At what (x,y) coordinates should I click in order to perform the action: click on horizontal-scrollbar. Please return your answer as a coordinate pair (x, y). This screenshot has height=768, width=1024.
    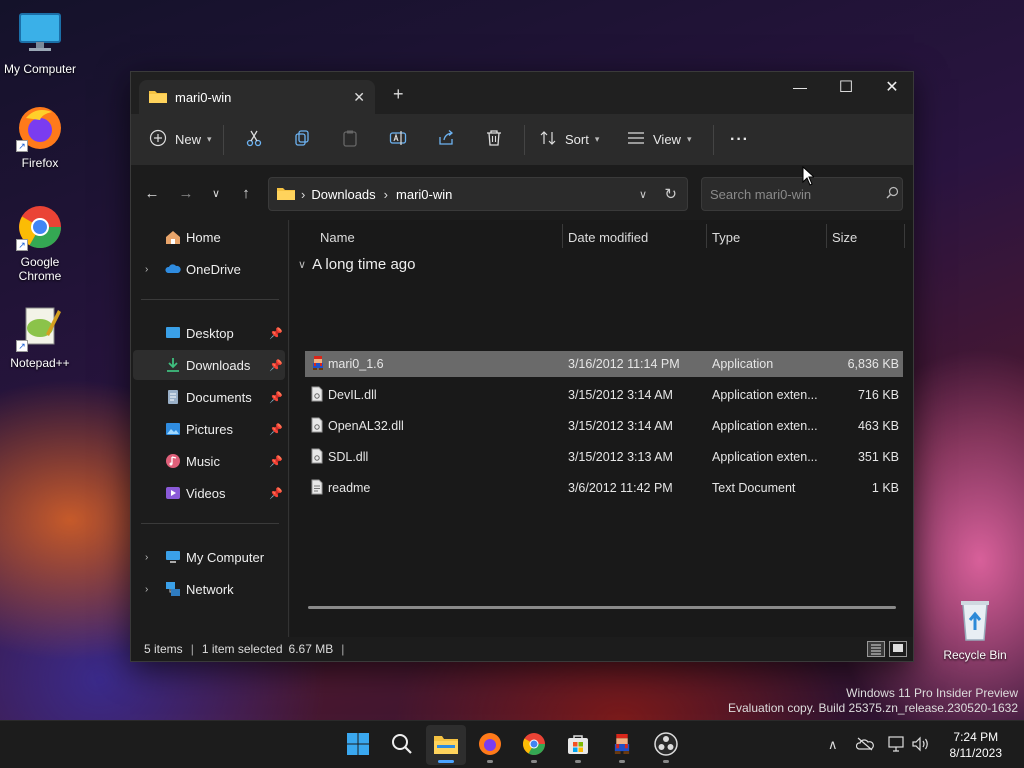
    Looking at the image, I should click on (602, 607).